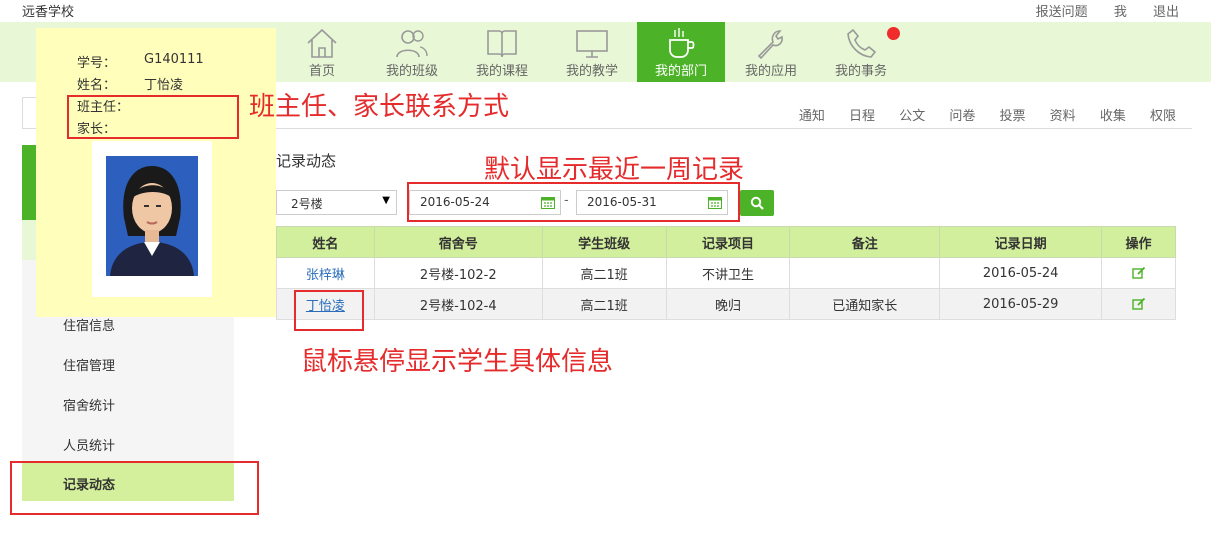 The width and height of the screenshot is (1211, 534). What do you see at coordinates (604, 242) in the screenshot?
I see `col-class: 学生班级` at bounding box center [604, 242].